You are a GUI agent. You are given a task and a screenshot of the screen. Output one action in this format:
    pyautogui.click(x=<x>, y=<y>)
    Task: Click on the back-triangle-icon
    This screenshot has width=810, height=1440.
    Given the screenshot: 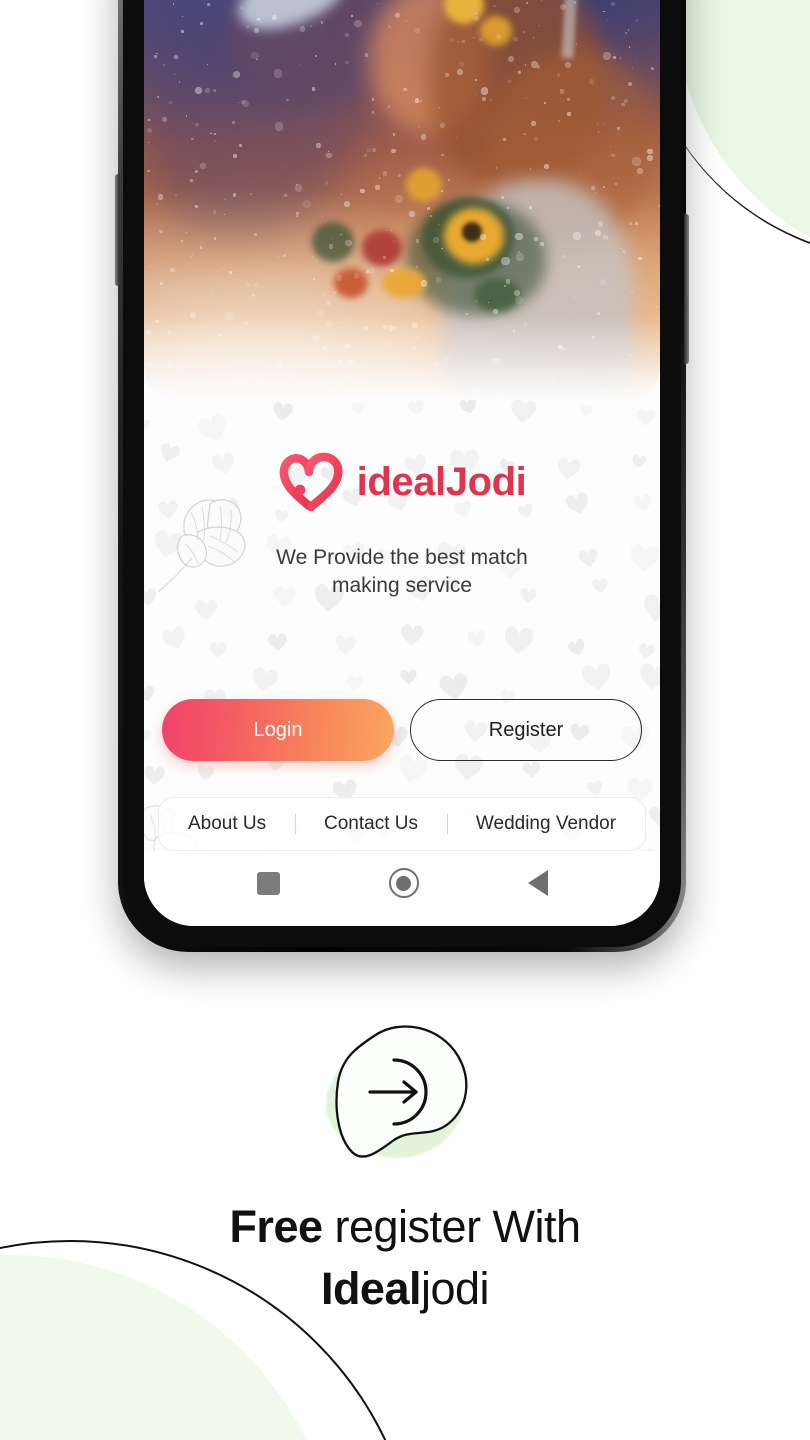 What is the action you would take?
    pyautogui.click(x=537, y=883)
    